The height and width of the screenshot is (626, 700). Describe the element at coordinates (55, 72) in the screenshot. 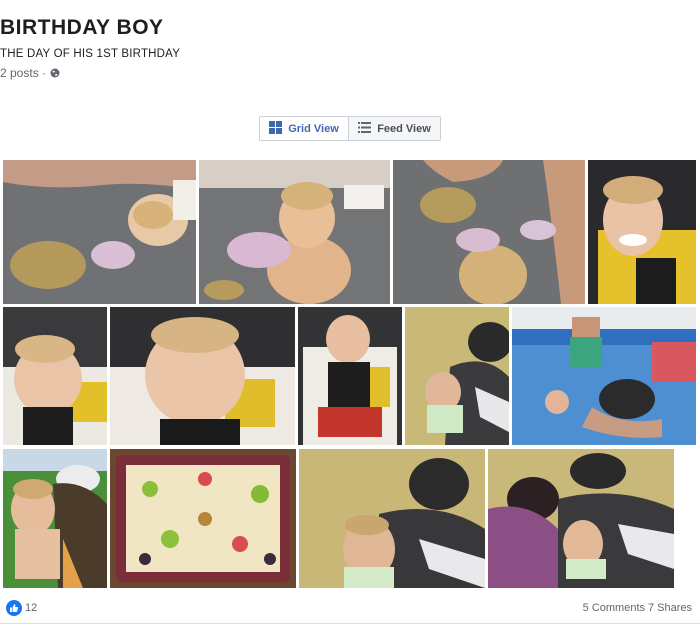

I see `globe-icon` at that location.